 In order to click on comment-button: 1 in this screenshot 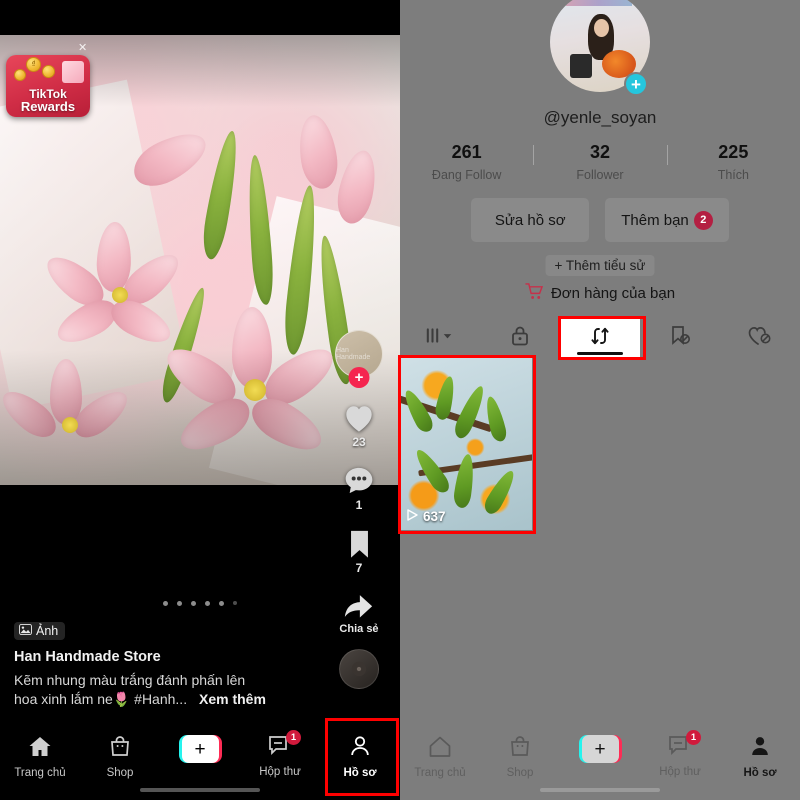, I will do `click(359, 488)`.